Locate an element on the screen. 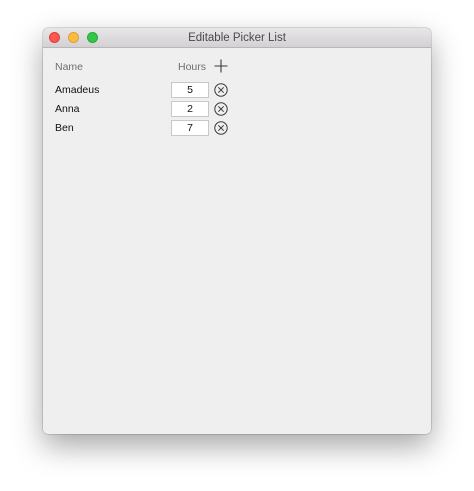  list-item: Amadeus is located at coordinates (237, 91).